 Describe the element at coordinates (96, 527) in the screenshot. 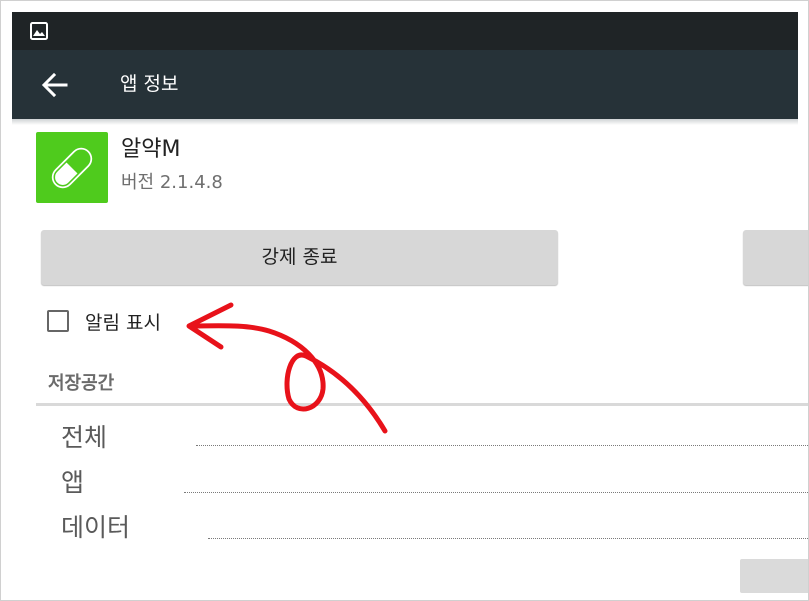

I see `storage-row-data-label: 데이터` at that location.